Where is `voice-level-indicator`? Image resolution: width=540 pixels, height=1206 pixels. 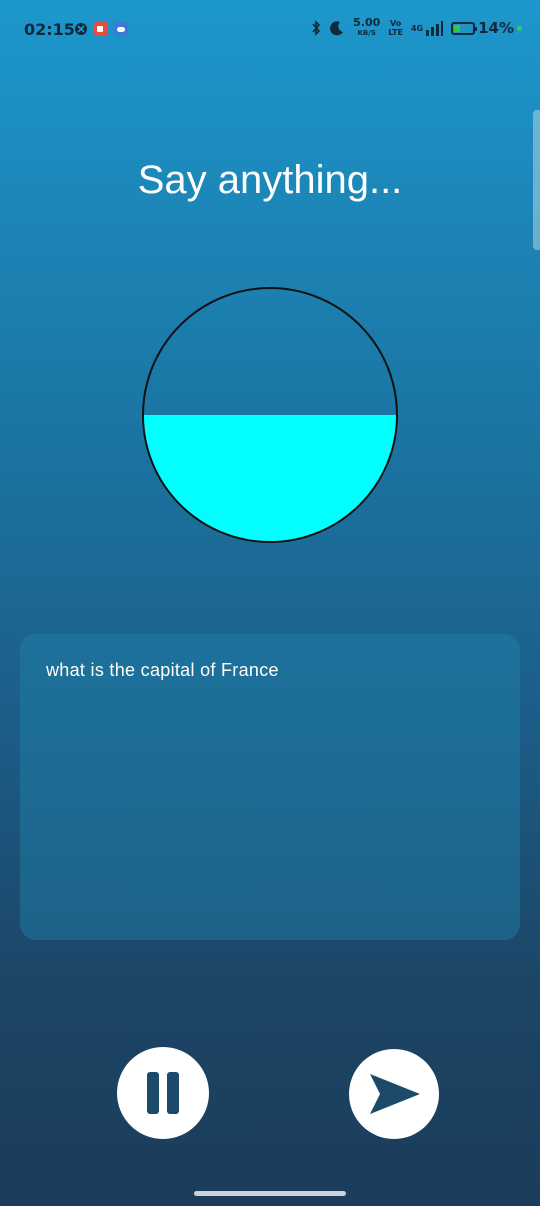
voice-level-indicator is located at coordinates (270, 415).